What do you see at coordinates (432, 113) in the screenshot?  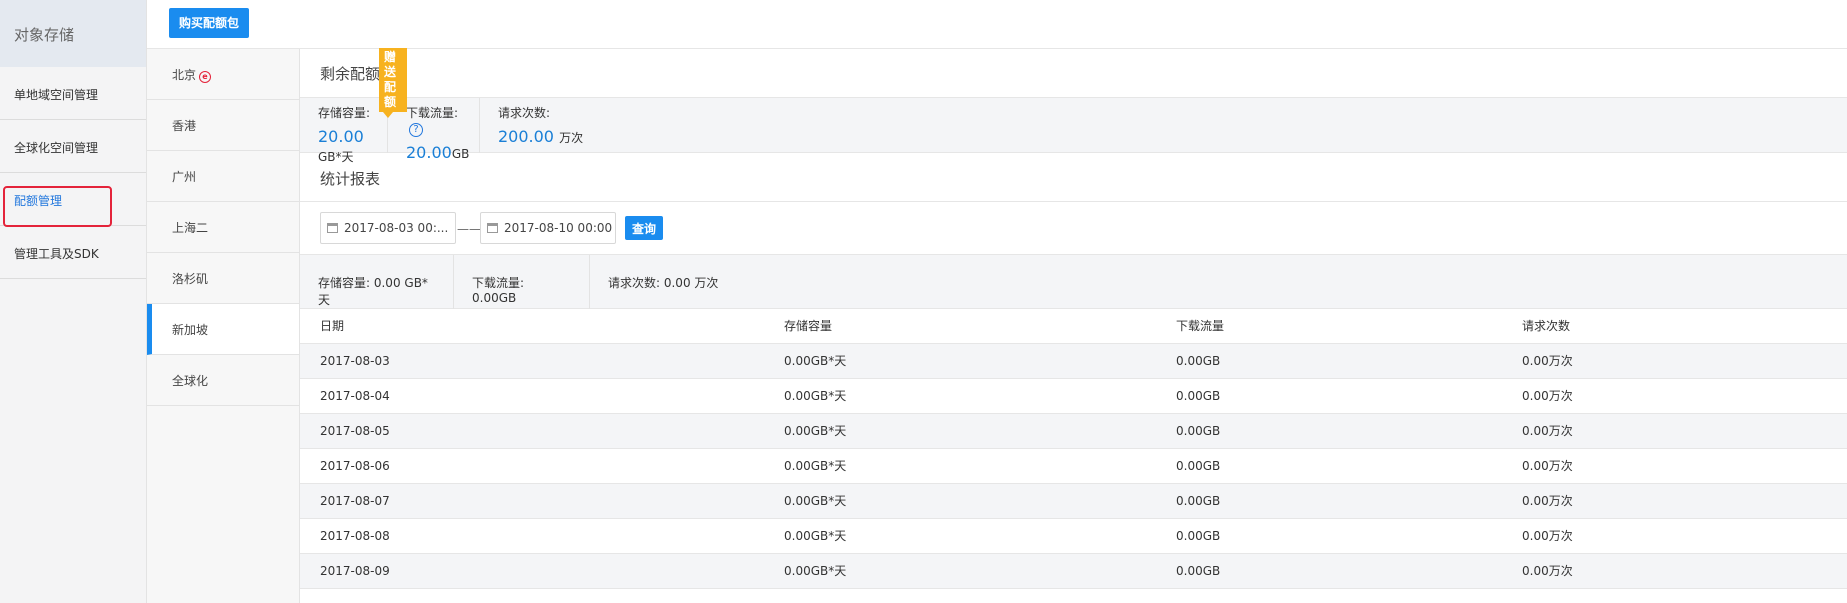 I see `quota-download-label: 下载流量:` at bounding box center [432, 113].